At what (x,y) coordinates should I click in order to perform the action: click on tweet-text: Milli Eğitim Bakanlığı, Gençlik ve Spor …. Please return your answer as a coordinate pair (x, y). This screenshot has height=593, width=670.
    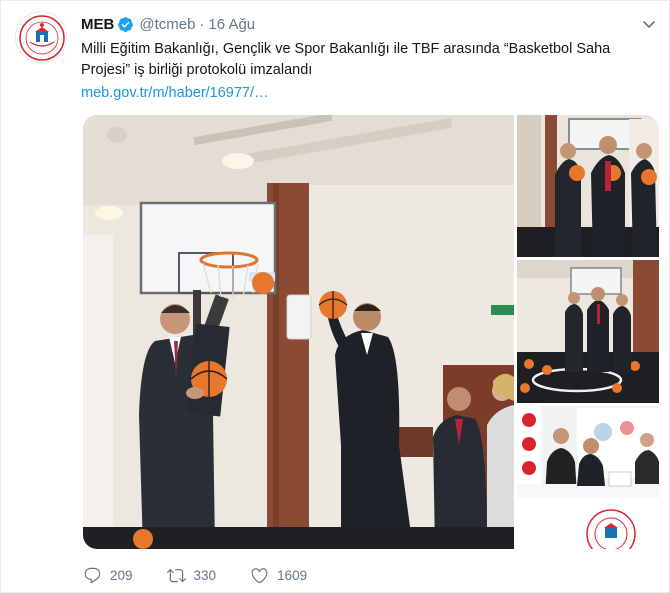
    Looking at the image, I should click on (346, 59).